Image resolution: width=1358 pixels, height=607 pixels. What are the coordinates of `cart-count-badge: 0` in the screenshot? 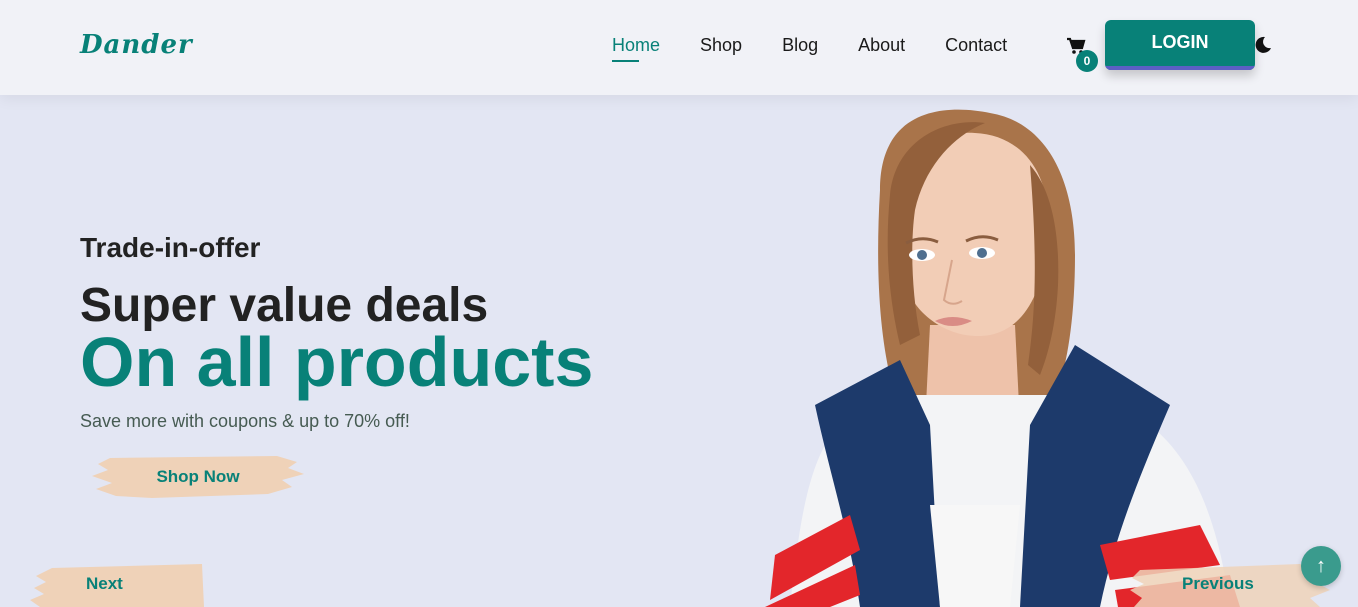 It's located at (1087, 61).